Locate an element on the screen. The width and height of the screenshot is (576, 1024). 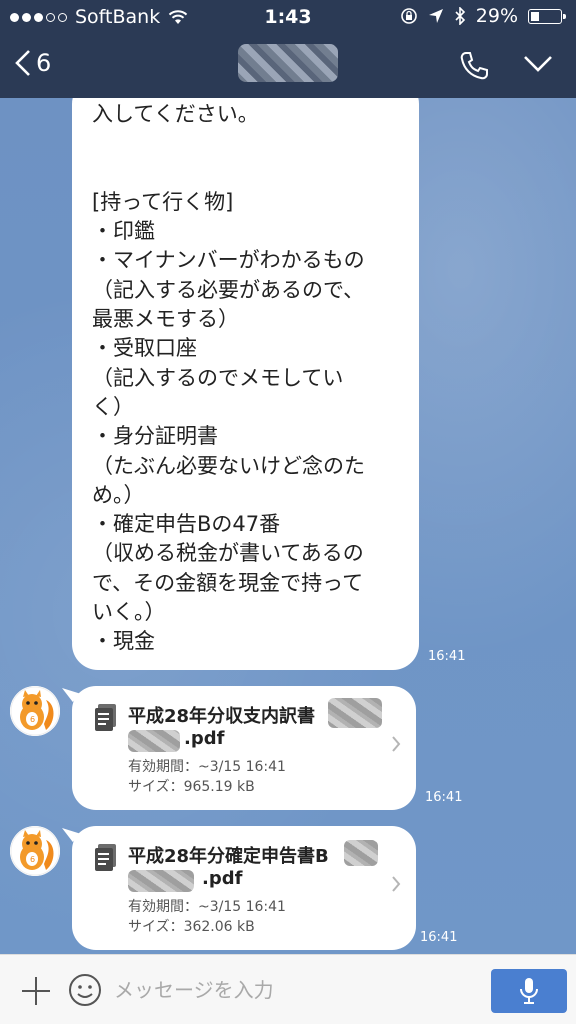
file-size: サイズ：965.19 kB is located at coordinates (191, 787).